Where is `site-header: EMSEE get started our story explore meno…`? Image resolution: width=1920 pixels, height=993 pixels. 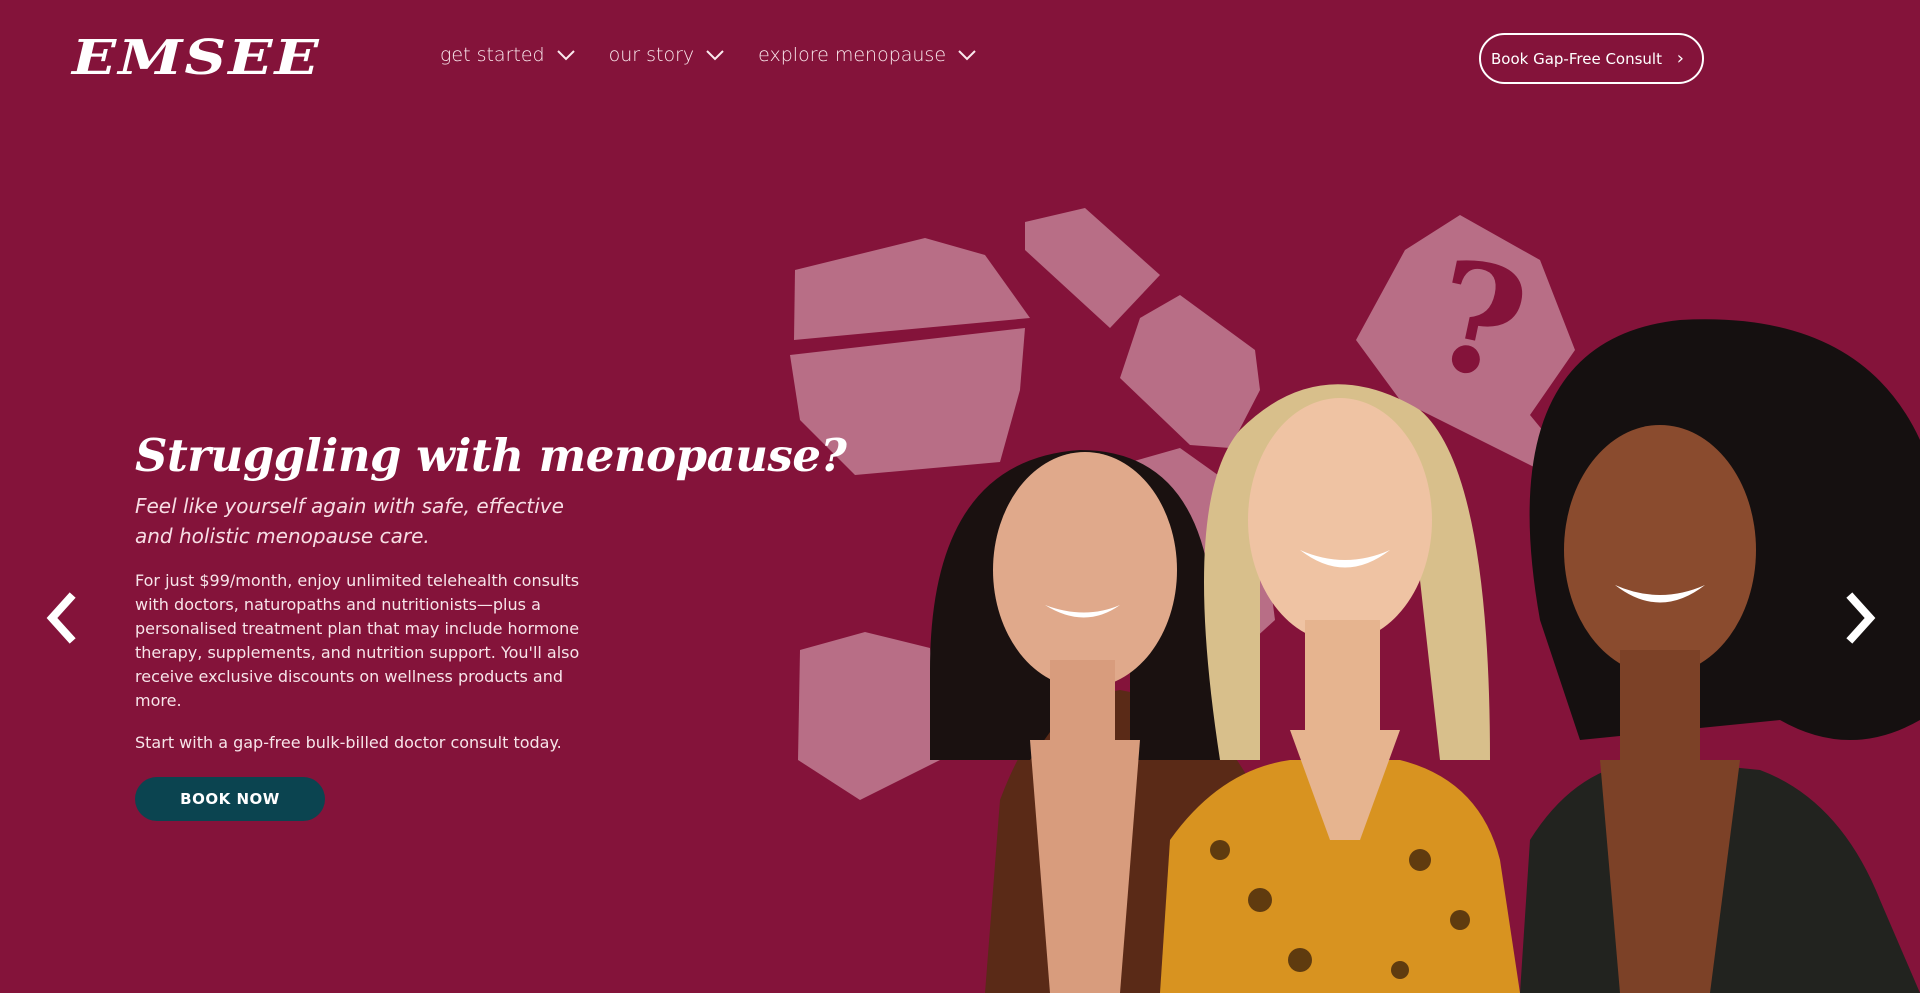 site-header: EMSEE get started our story explore meno… is located at coordinates (960, 59).